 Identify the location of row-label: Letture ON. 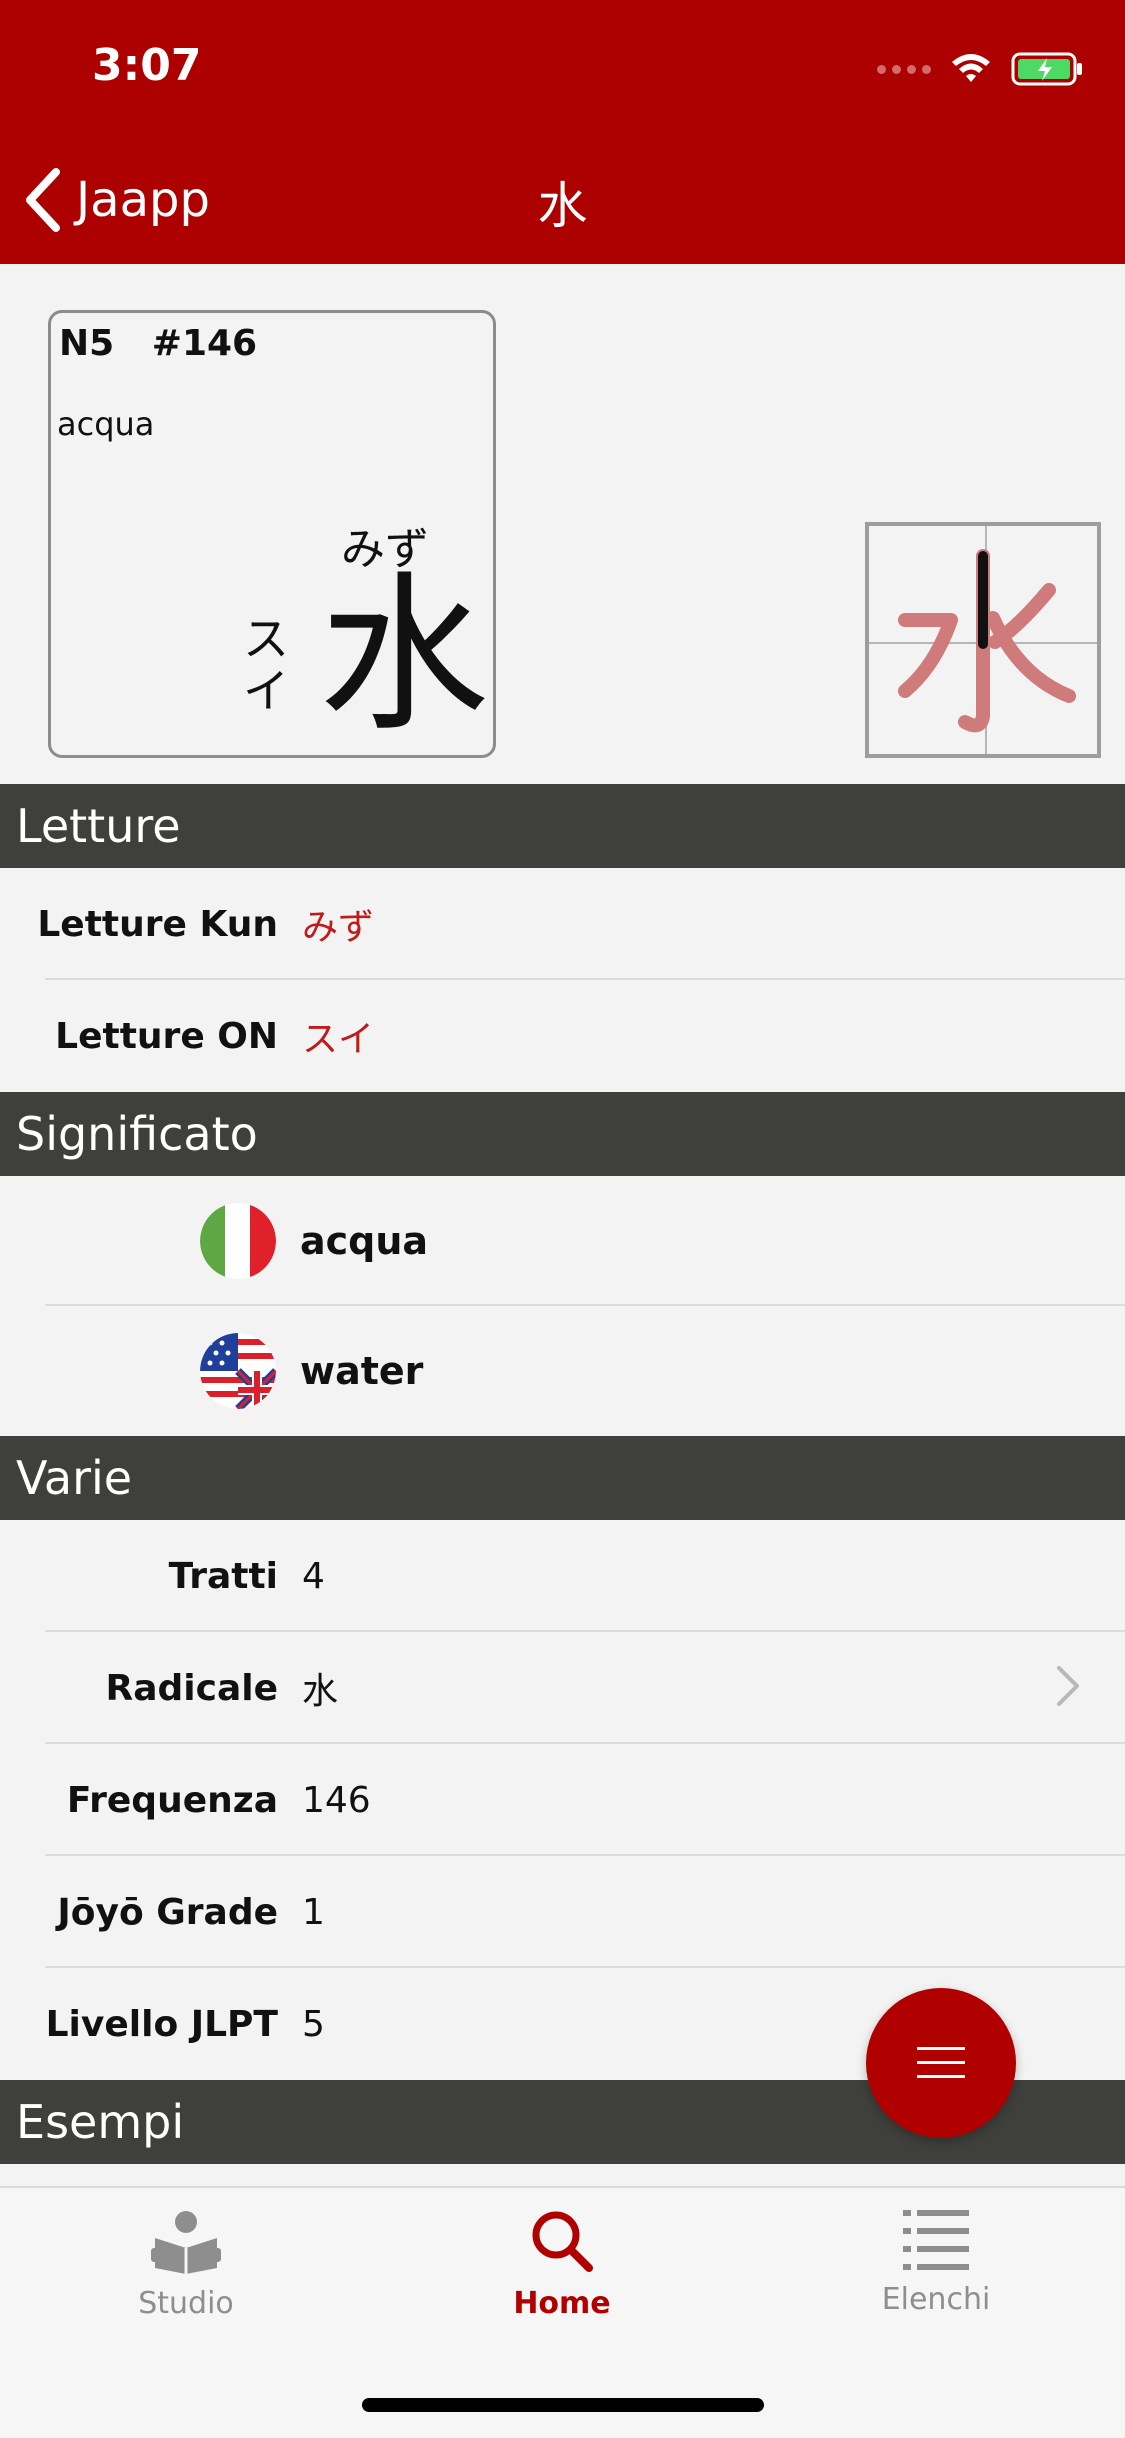
(166, 1036).